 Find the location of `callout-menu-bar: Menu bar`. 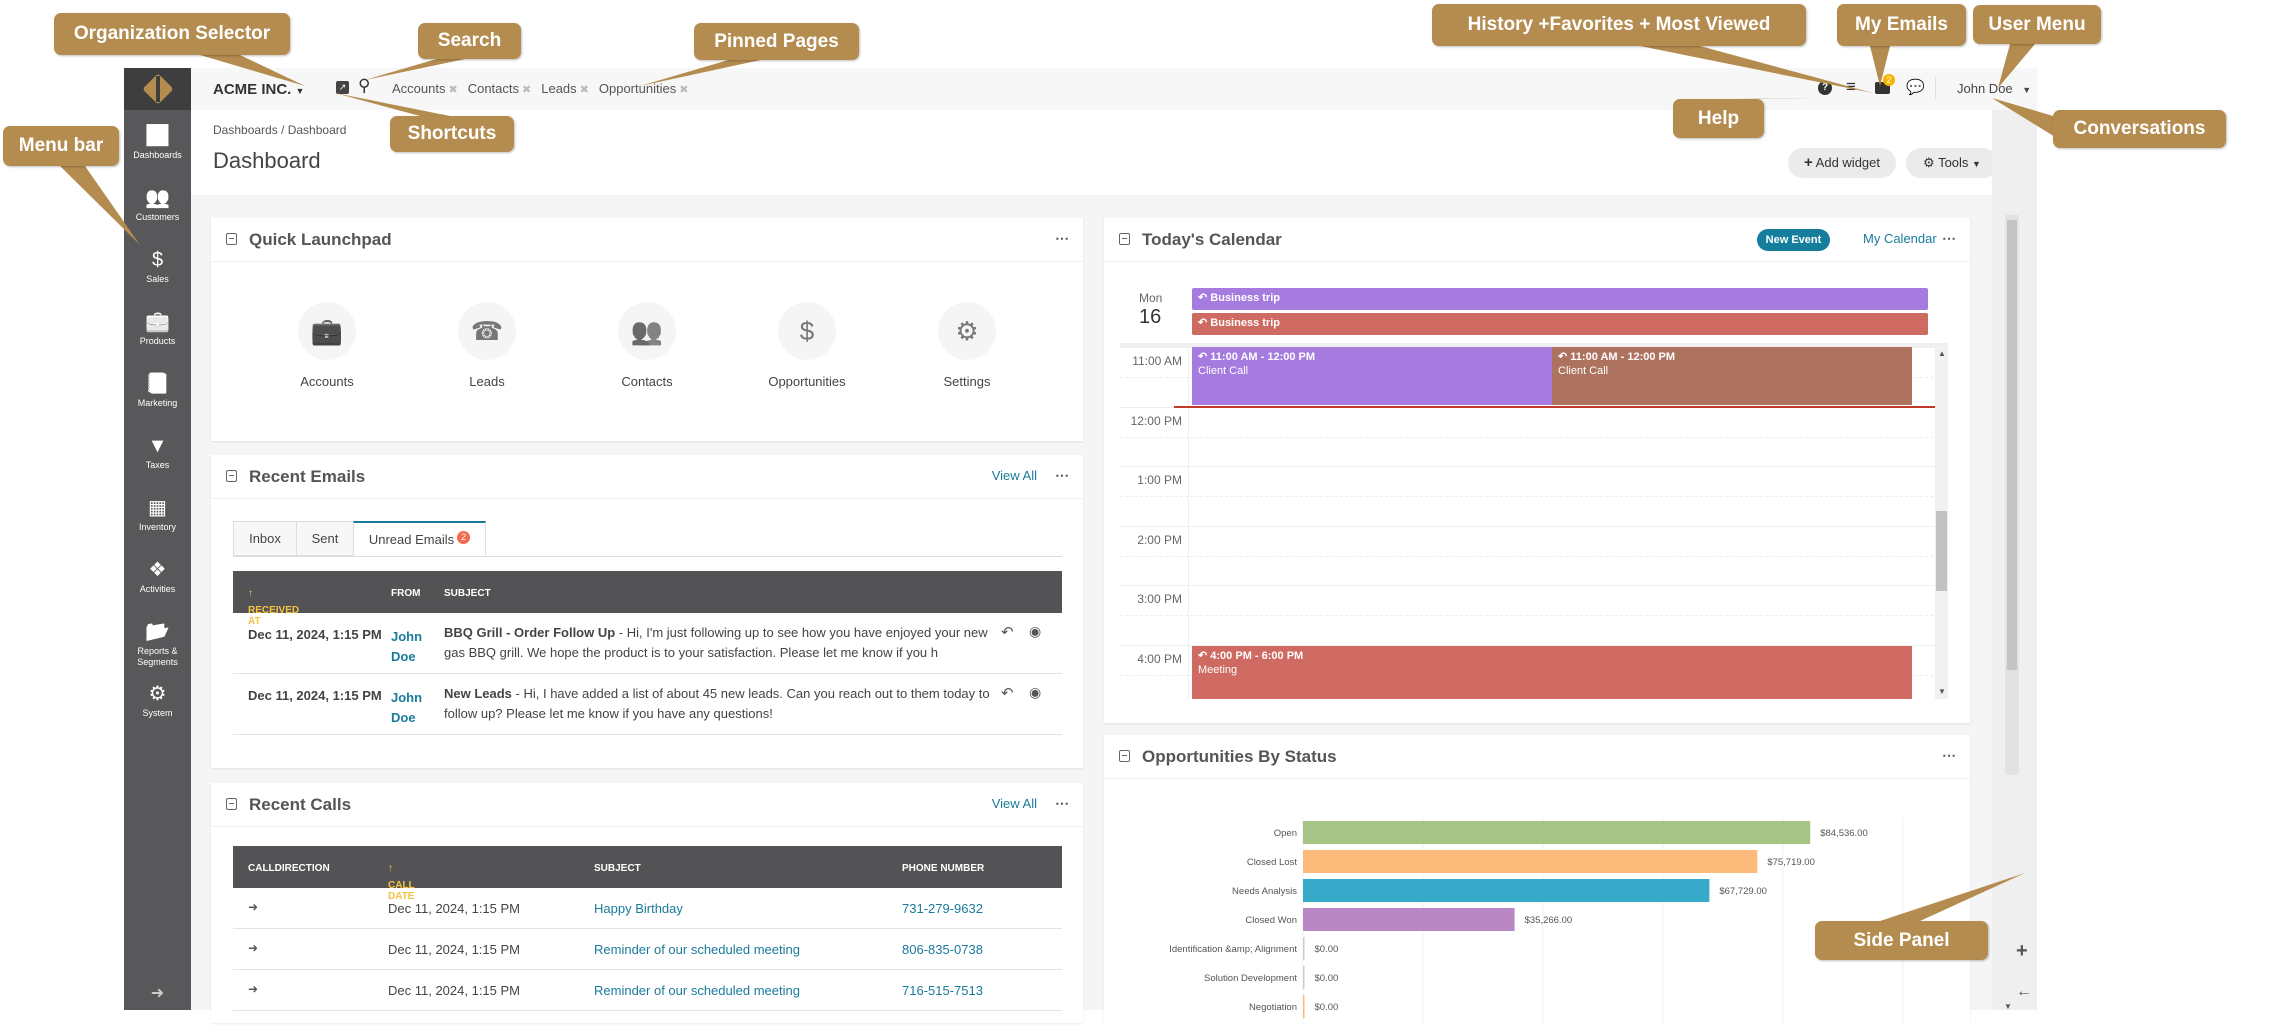

callout-menu-bar: Menu bar is located at coordinates (61, 146).